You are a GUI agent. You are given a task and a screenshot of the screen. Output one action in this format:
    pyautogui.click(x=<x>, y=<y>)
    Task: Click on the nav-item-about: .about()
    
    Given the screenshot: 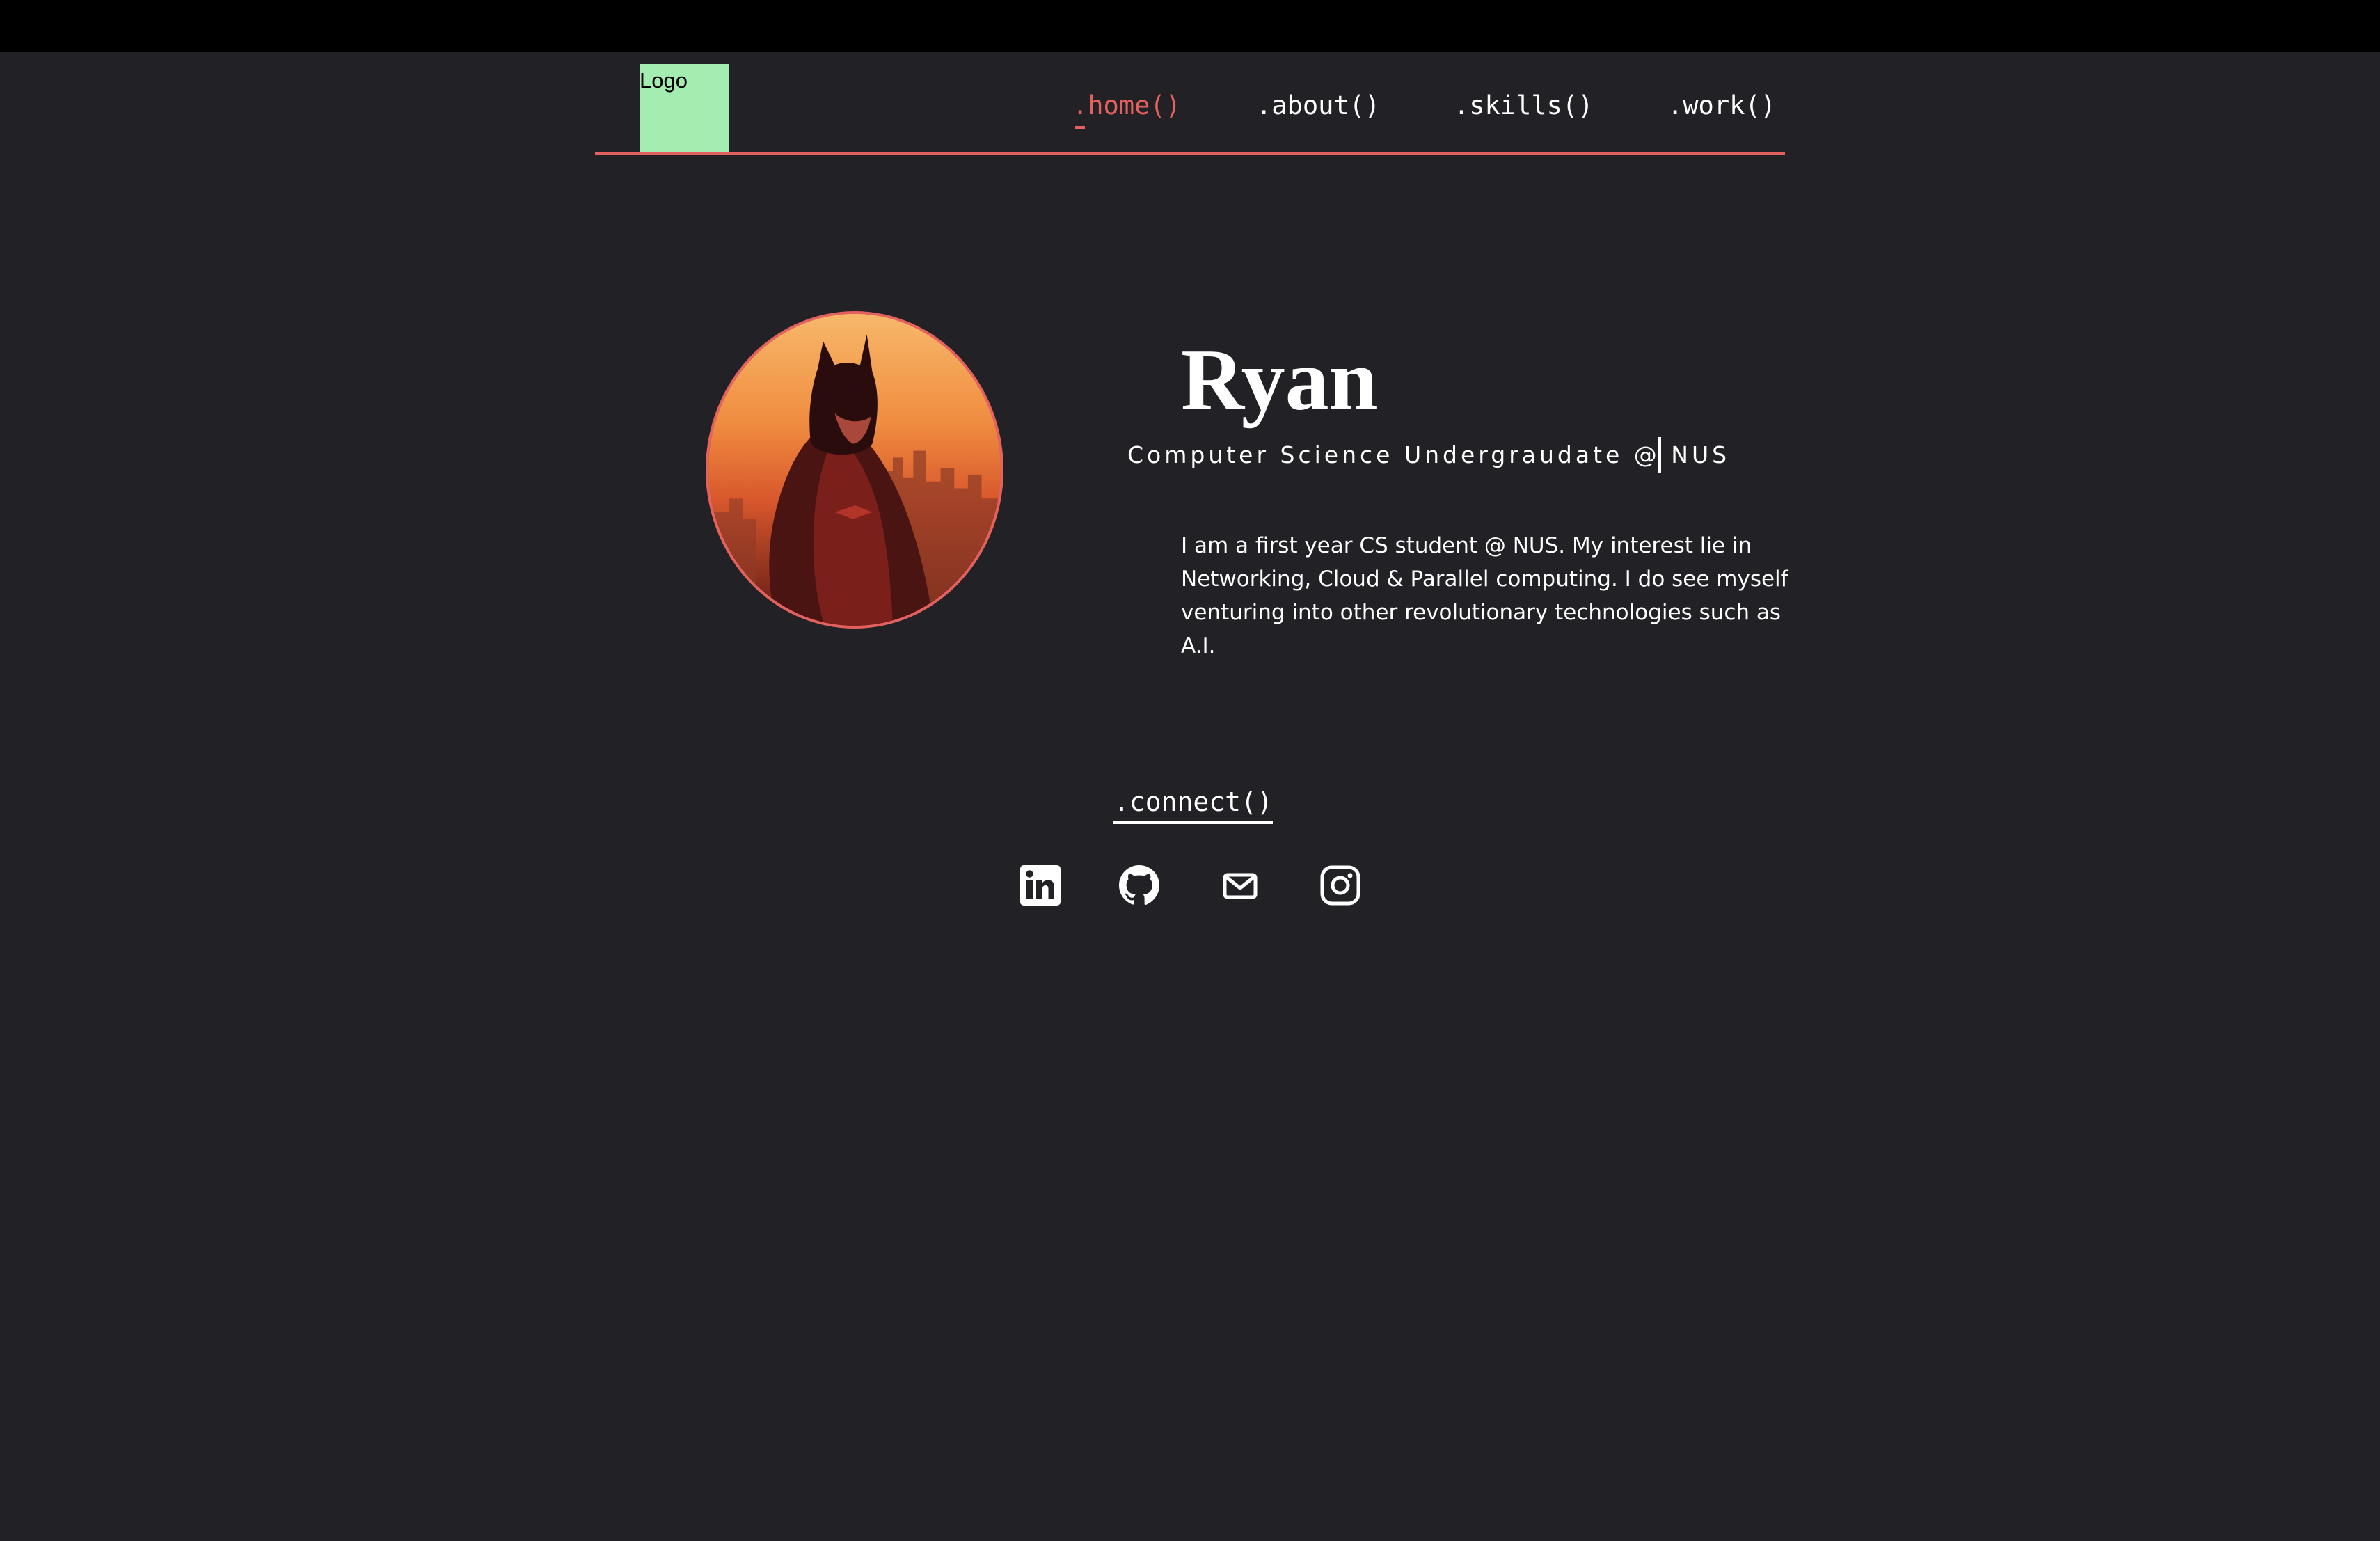 What is the action you would take?
    pyautogui.click(x=1318, y=105)
    